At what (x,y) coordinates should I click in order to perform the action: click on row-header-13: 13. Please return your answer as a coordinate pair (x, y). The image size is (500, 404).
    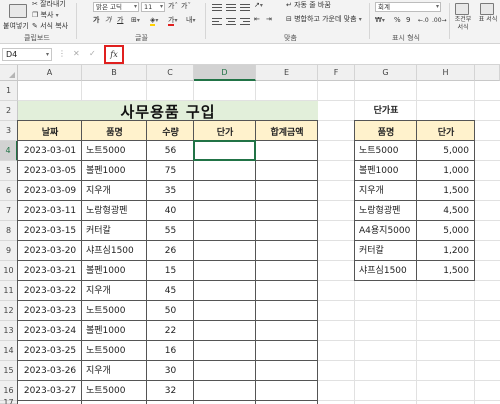
    Looking at the image, I should click on (9, 331).